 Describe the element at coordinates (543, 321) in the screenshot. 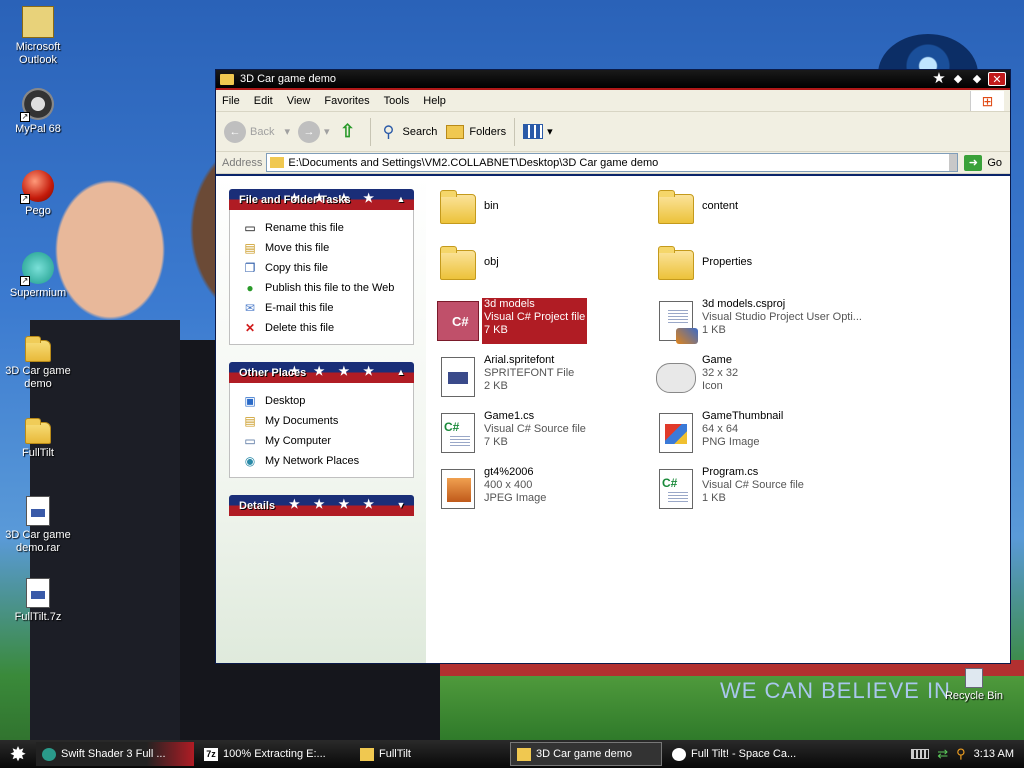

I see `file-item-3d-models: C# 3d models Visual C# Project file 7 KB` at that location.